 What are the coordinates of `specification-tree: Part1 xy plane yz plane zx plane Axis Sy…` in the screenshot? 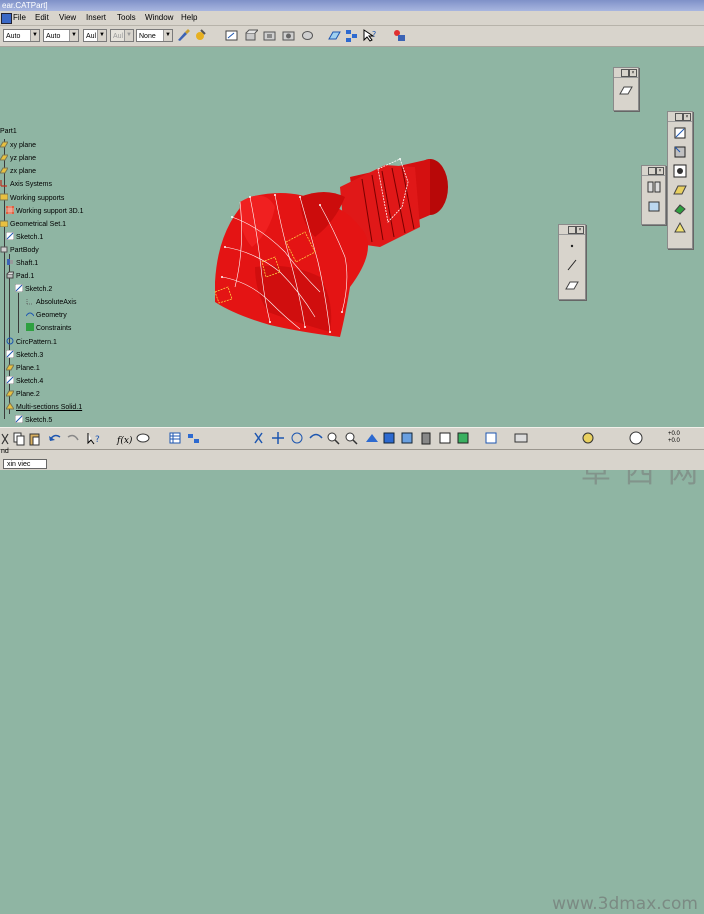 It's located at (100, 277).